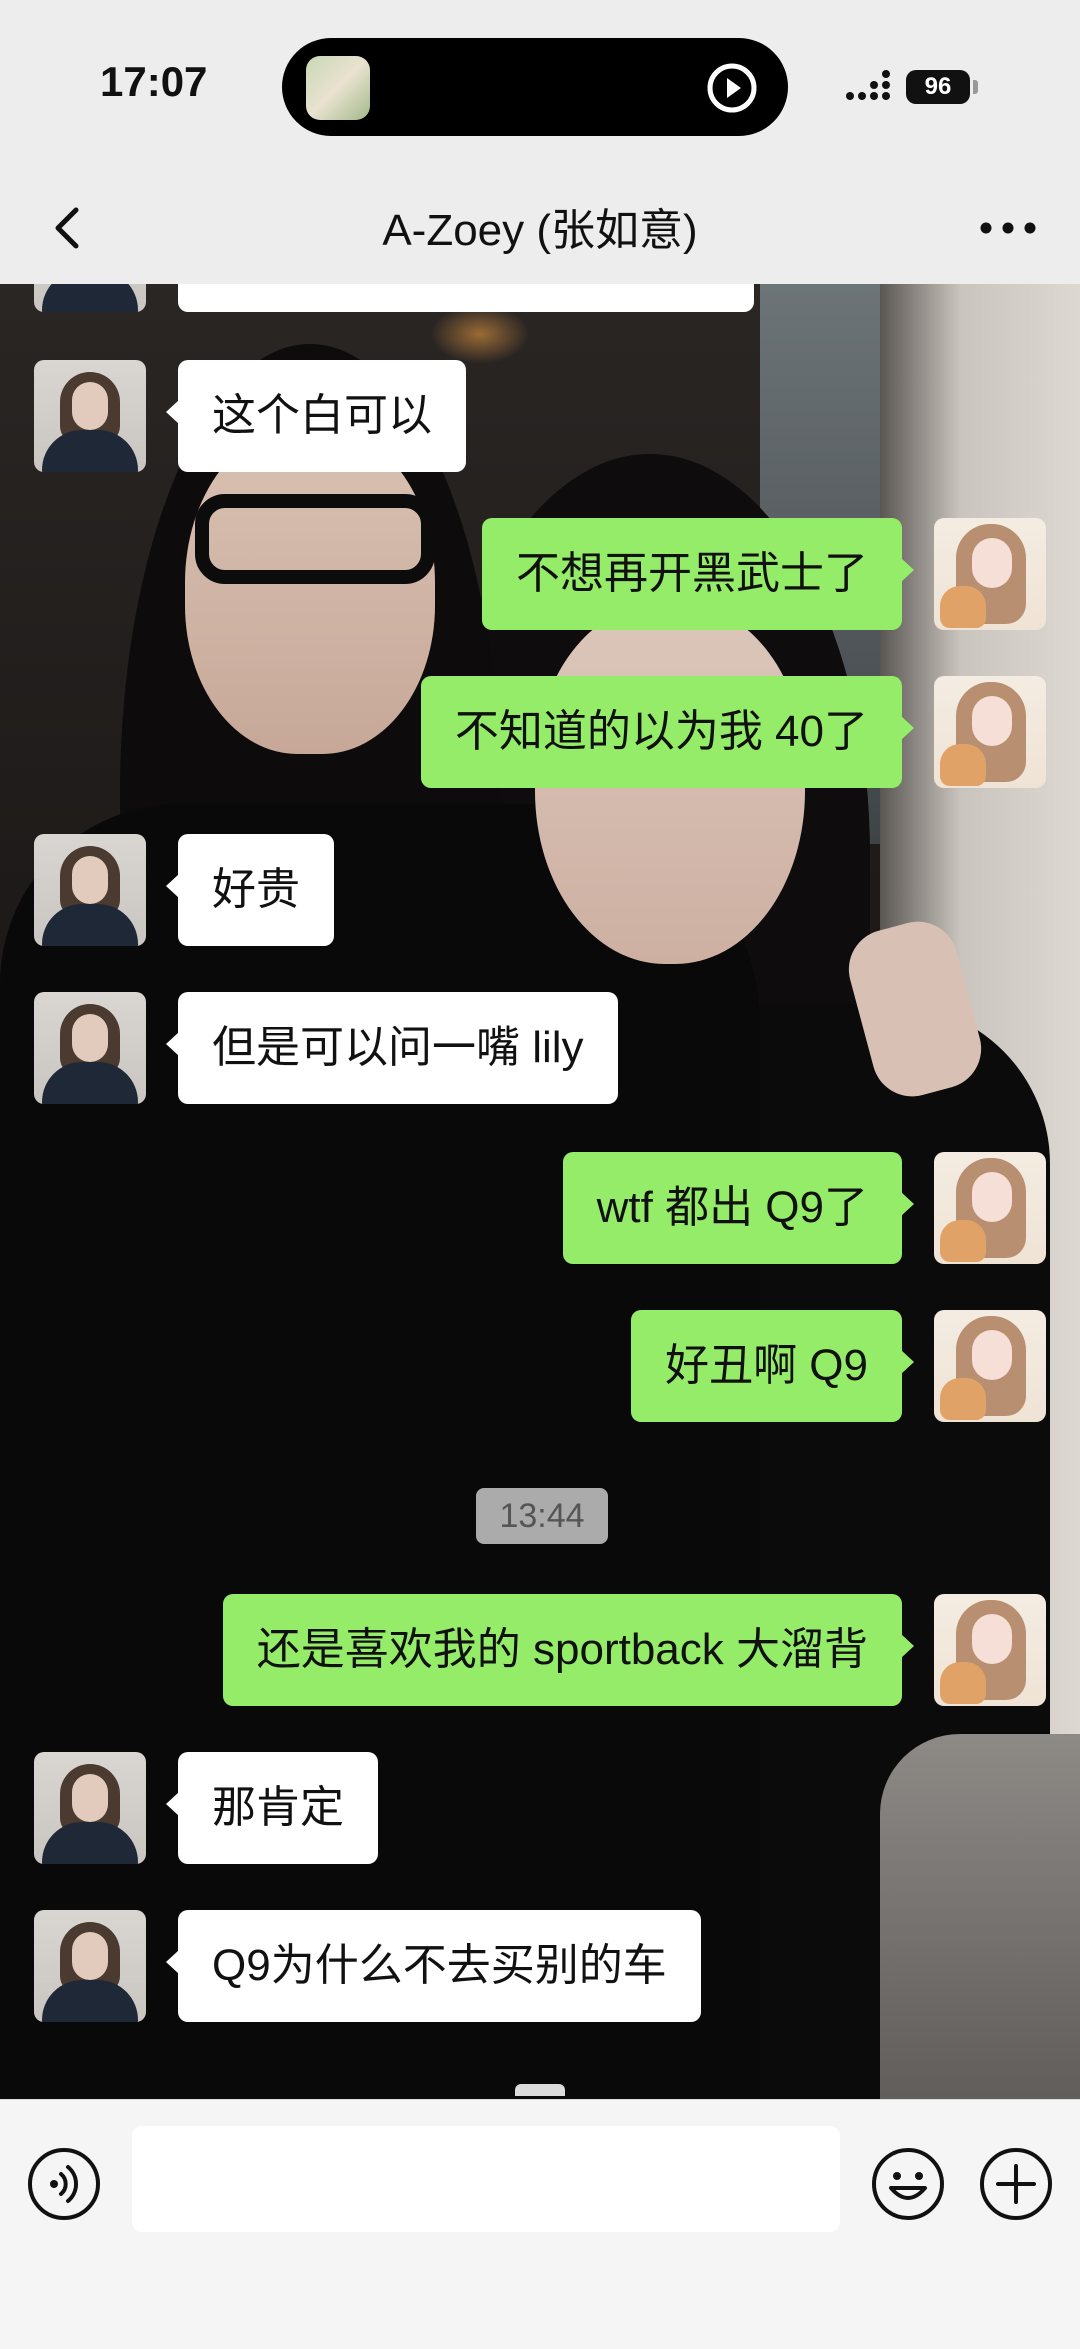 The height and width of the screenshot is (2349, 1080). Describe the element at coordinates (975, 87) in the screenshot. I see `battery-tip` at that location.